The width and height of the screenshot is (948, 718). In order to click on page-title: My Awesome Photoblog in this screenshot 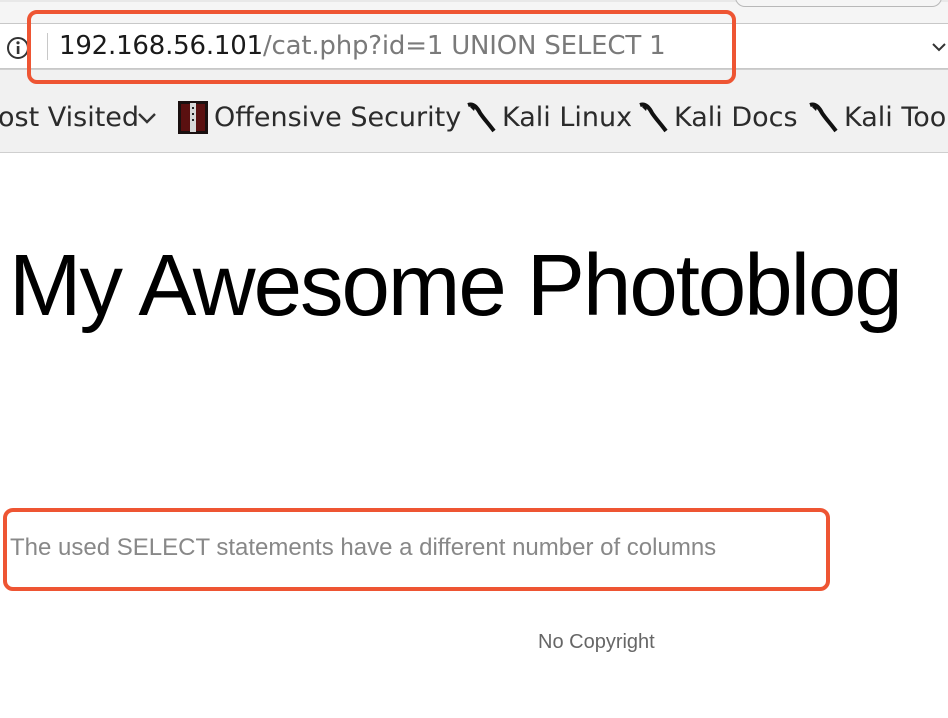, I will do `click(456, 285)`.